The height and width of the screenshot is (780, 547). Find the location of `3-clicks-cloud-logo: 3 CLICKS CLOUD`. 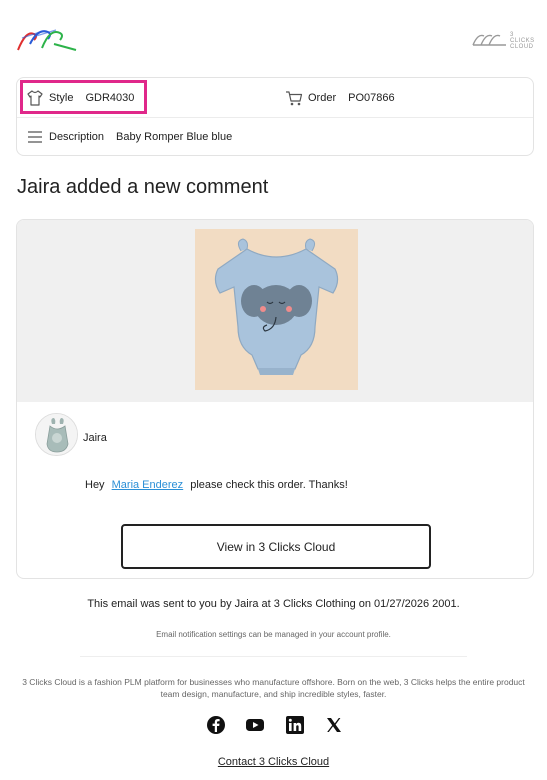

3-clicks-cloud-logo: 3 CLICKS CLOUD is located at coordinates (504, 40).